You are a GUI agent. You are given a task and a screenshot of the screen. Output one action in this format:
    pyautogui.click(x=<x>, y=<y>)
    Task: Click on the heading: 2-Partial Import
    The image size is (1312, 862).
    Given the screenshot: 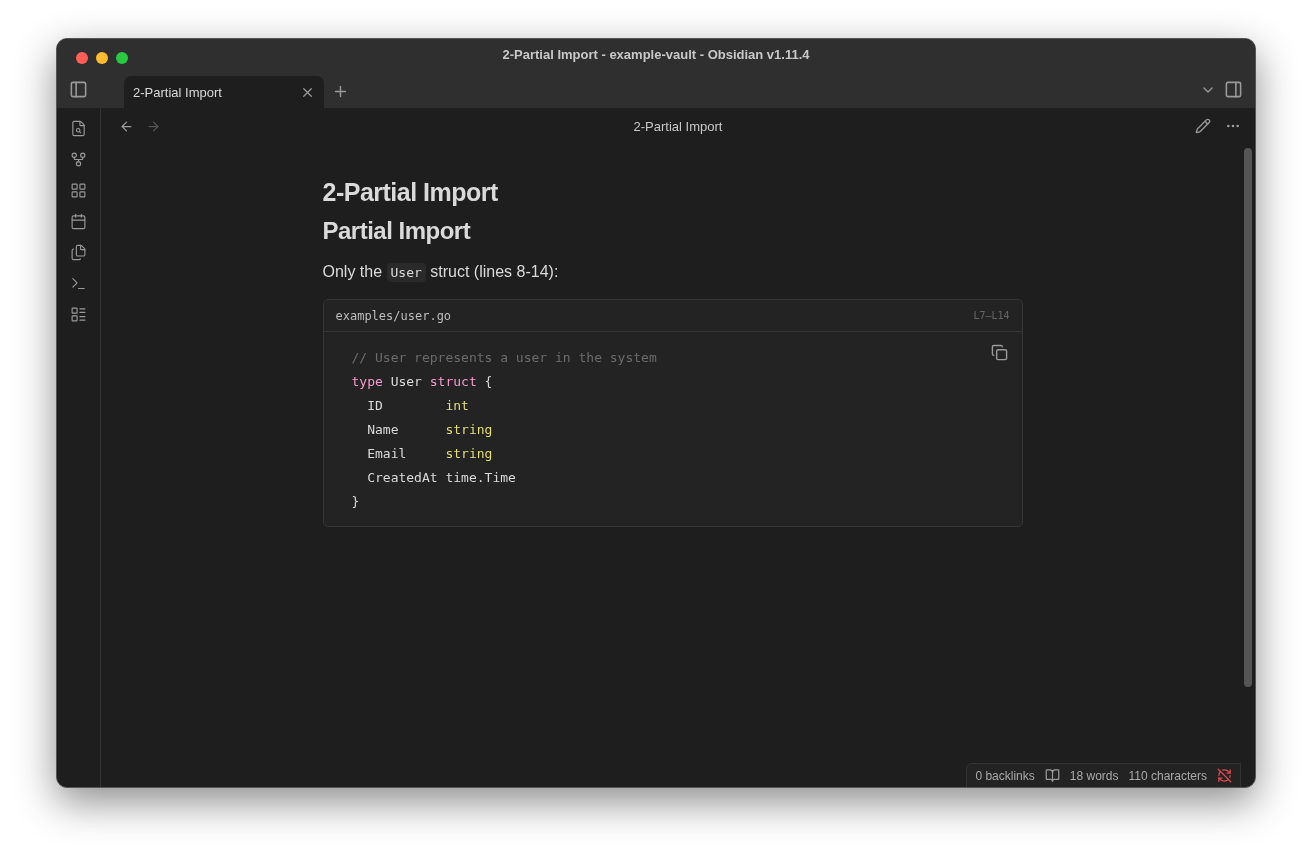 What is the action you would take?
    pyautogui.click(x=410, y=192)
    